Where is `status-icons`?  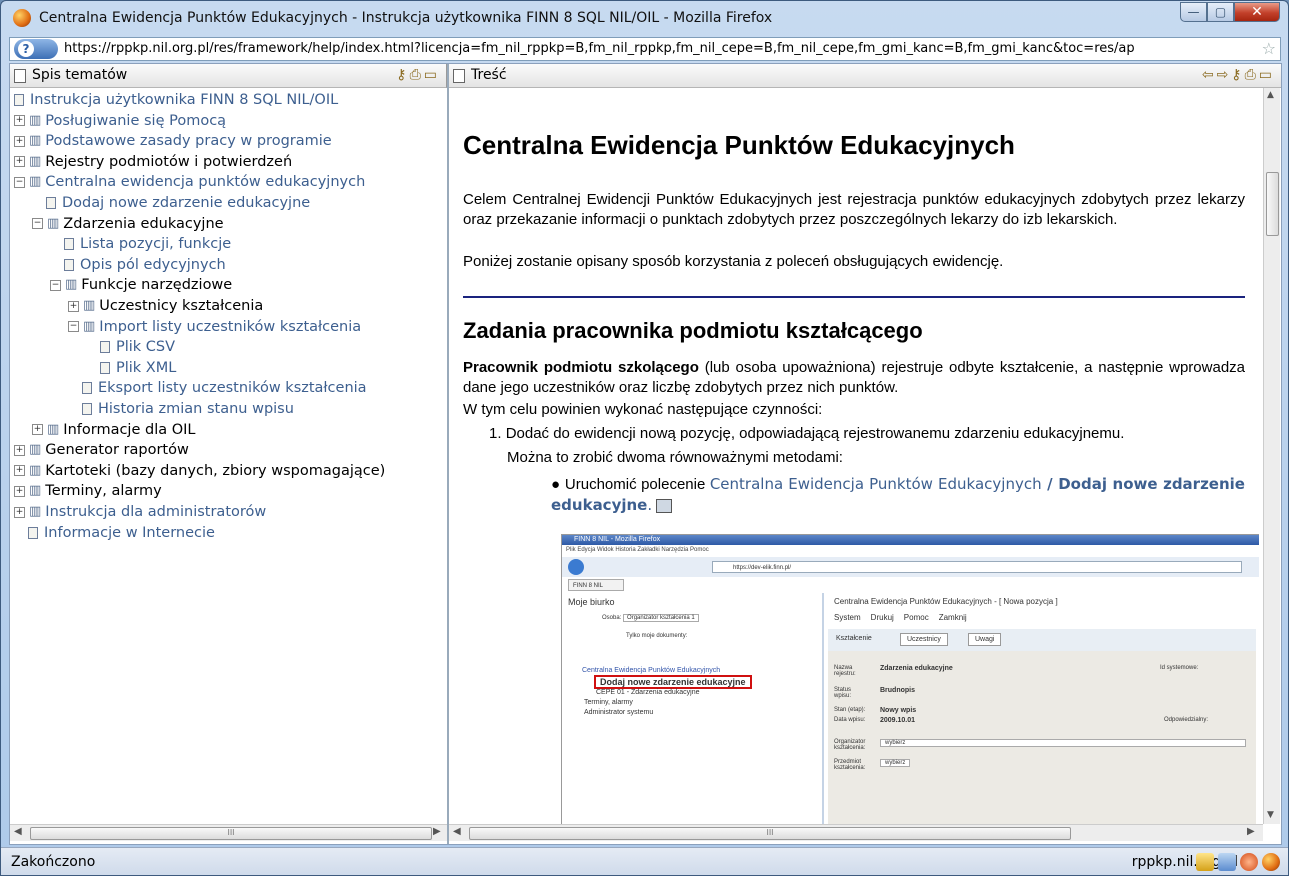
status-icons is located at coordinates (1238, 862).